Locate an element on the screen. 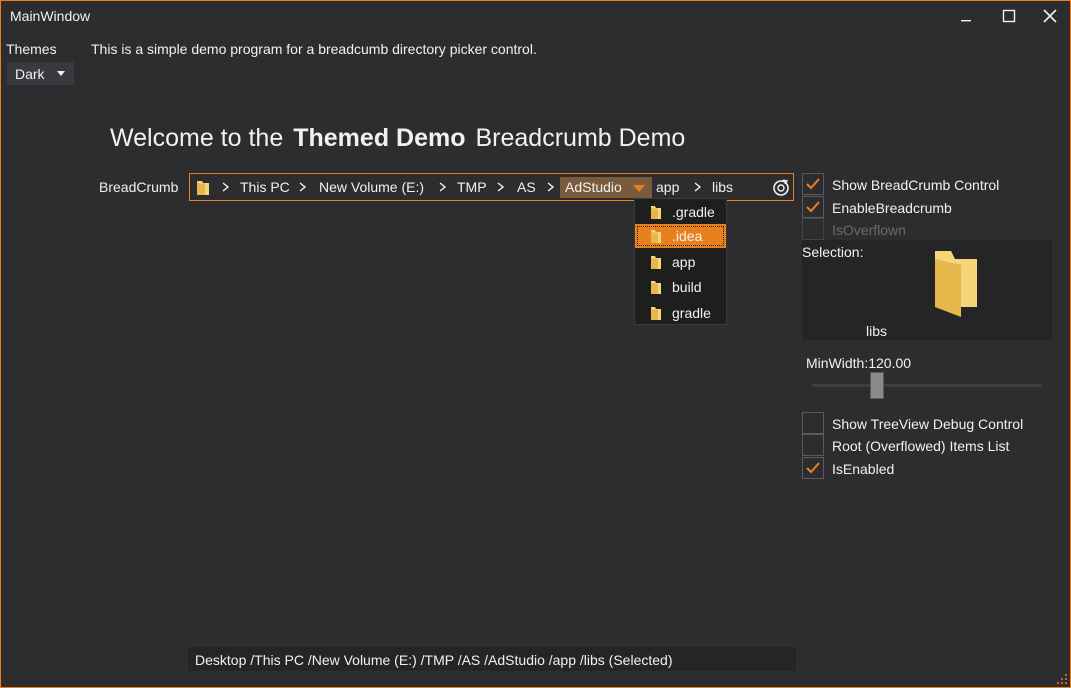  enable-breadcrumb-label: EnableBreadcrumb is located at coordinates (892, 208).